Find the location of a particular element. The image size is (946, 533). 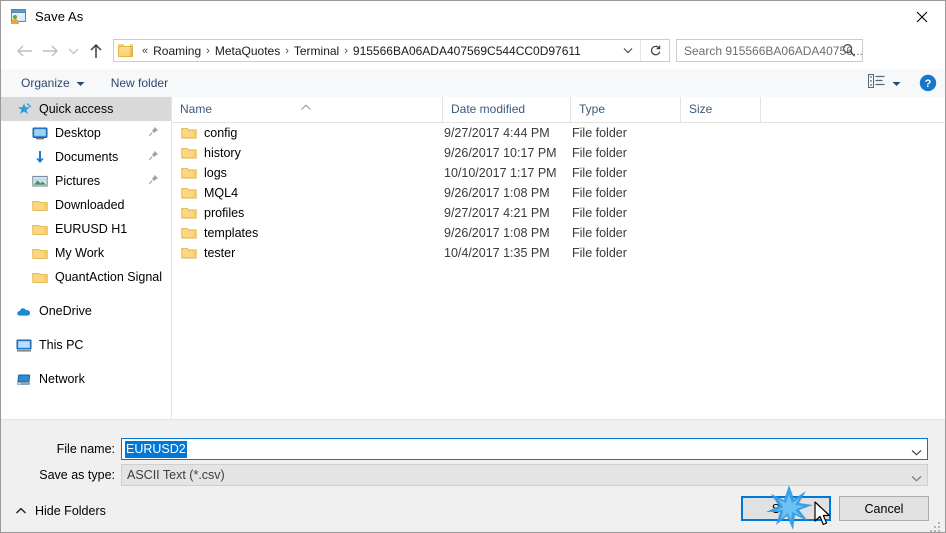

file-name-label: File name: is located at coordinates (85, 449).